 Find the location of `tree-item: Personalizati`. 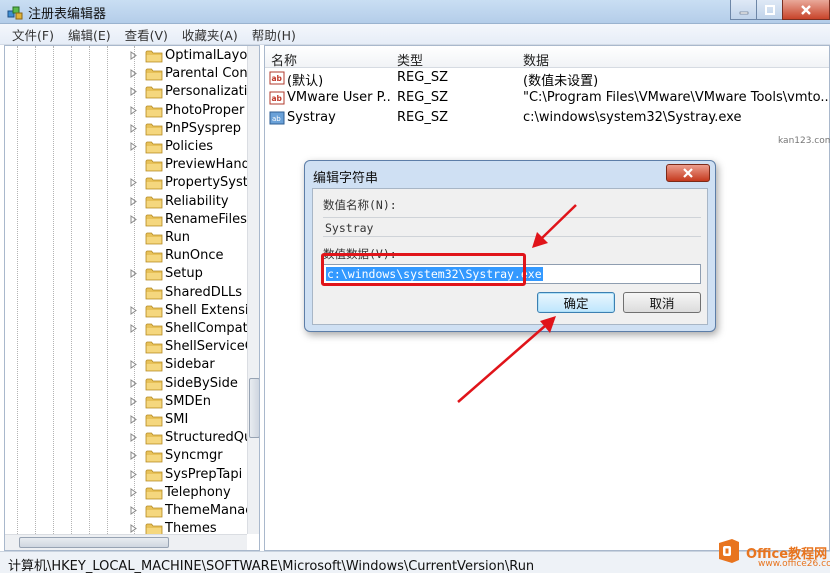

tree-item: Personalizati is located at coordinates (126, 92).